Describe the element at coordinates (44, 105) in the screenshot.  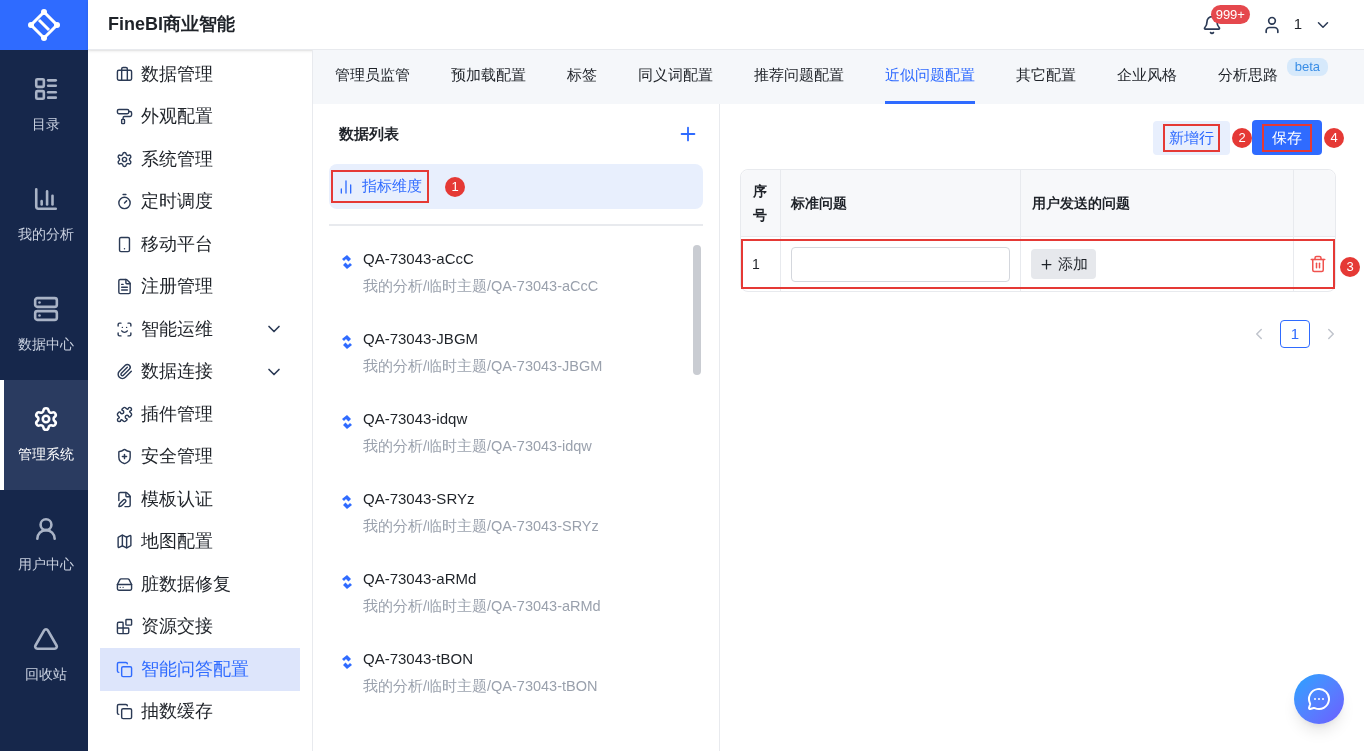
I see `nav-item: 目录` at that location.